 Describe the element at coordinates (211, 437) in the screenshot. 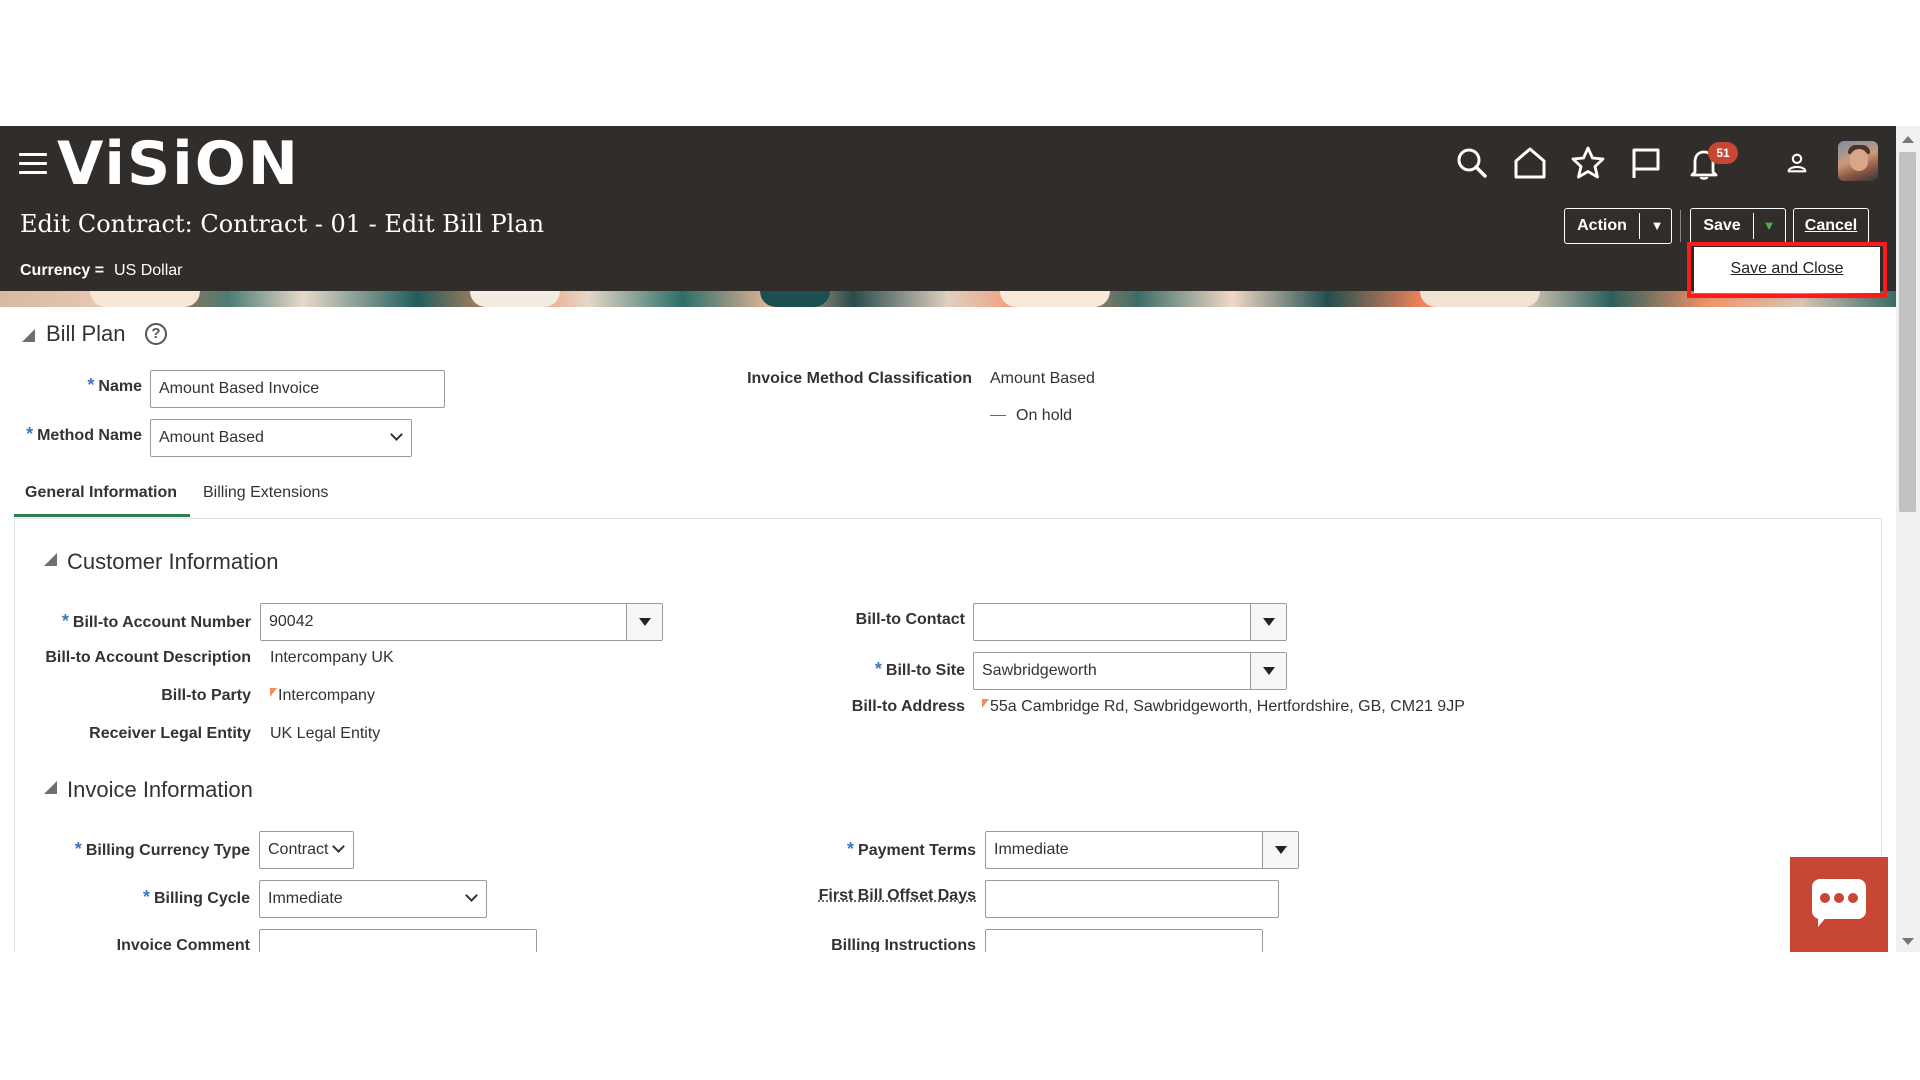

I see `method-name-value: Amount Based` at that location.